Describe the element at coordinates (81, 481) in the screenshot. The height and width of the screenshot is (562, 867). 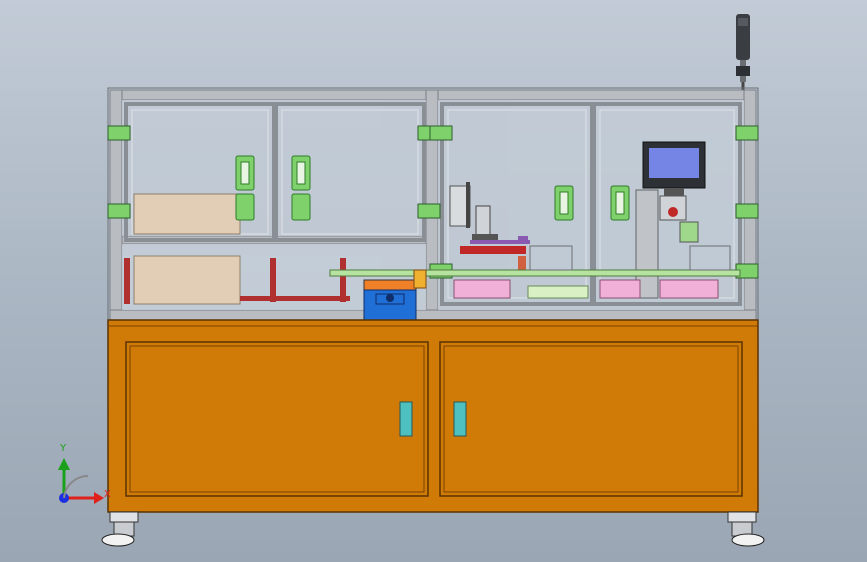
I see `axis-triad` at that location.